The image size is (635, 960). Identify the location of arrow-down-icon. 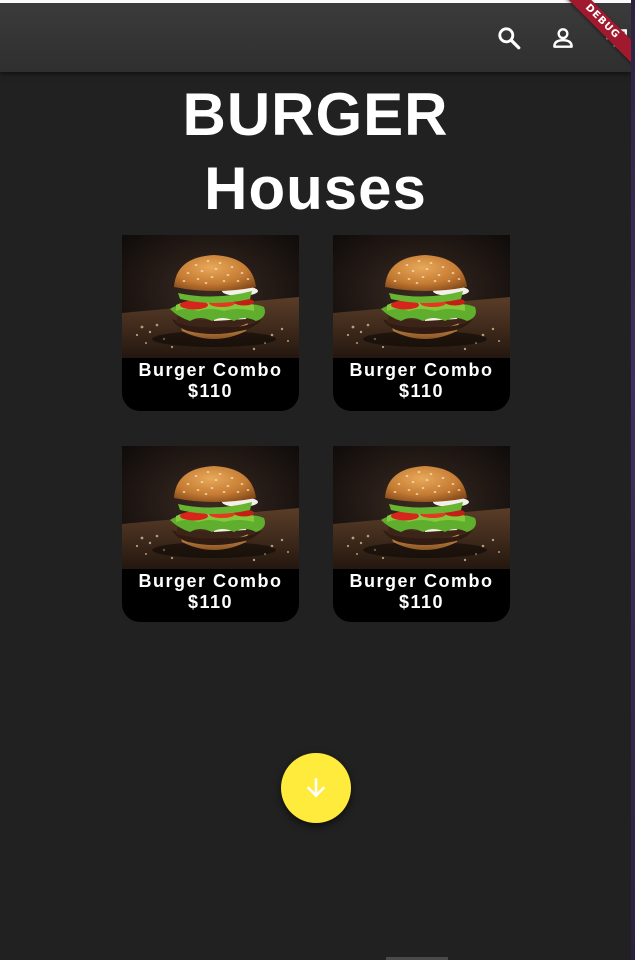
(316, 787).